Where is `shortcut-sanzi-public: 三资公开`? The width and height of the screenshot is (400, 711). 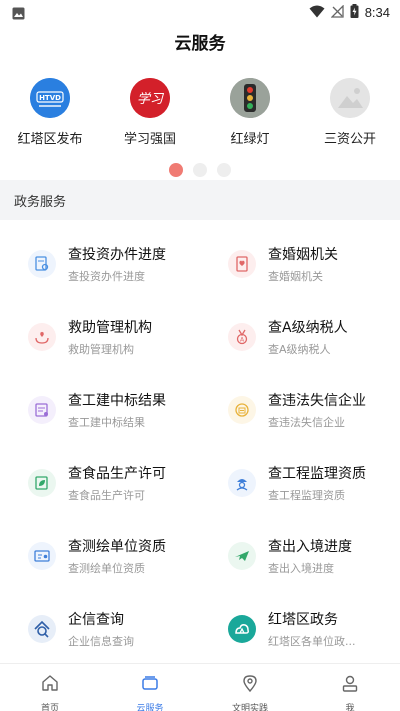
shortcut-sanzi-public: 三资公开 is located at coordinates (350, 114).